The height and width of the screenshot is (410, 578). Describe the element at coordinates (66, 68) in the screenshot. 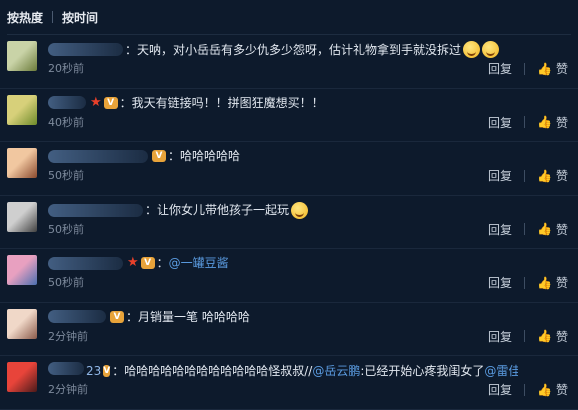

I see `comment-time: 20秒前` at that location.